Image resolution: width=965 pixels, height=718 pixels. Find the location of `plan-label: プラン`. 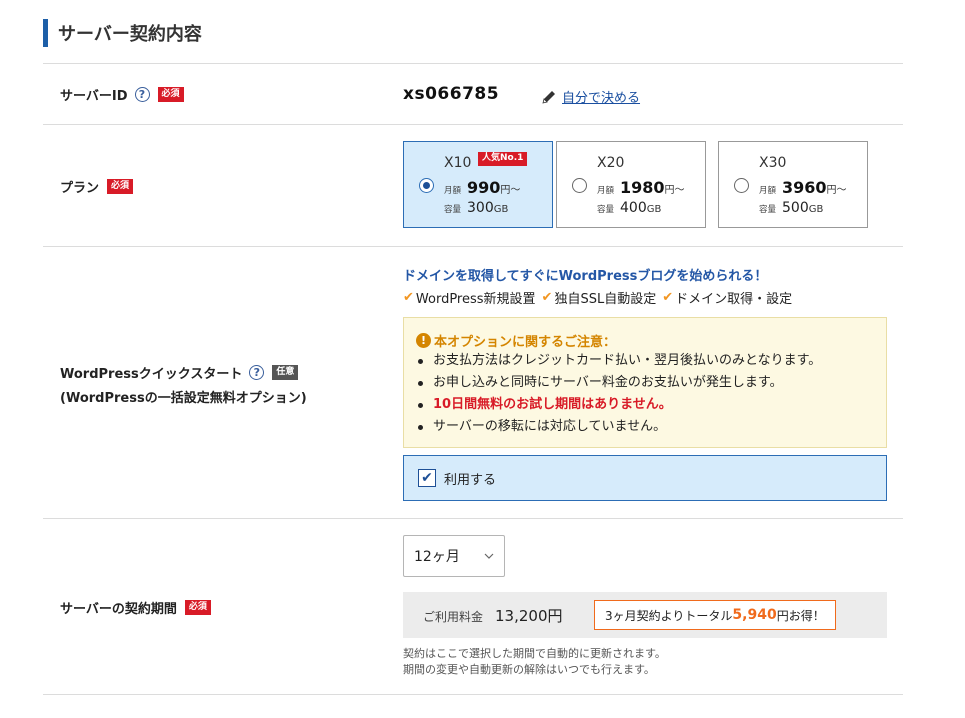

plan-label: プラン is located at coordinates (80, 188).